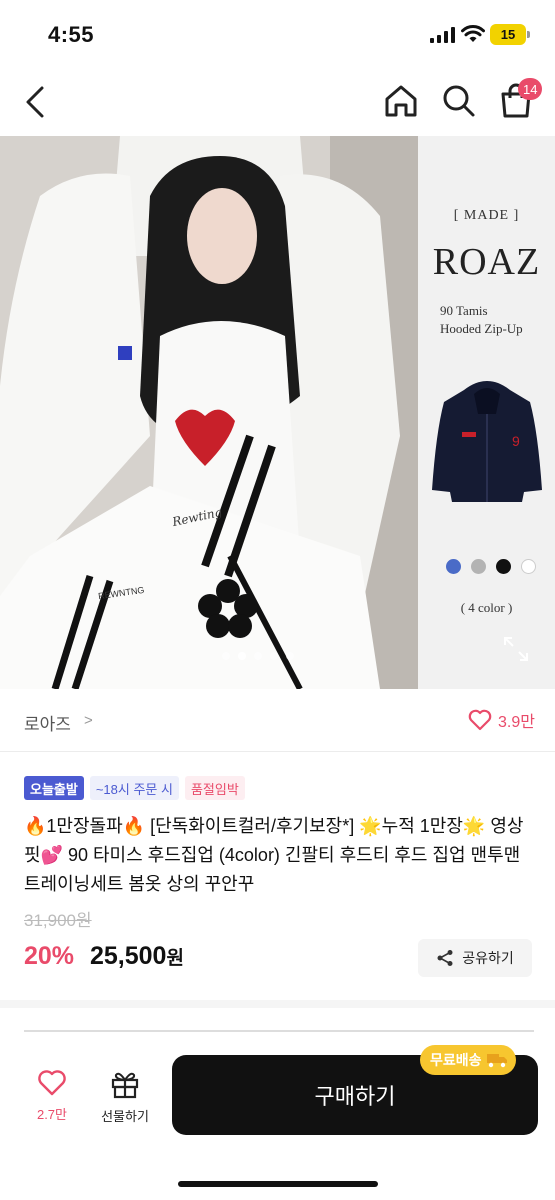 The image size is (555, 1200). What do you see at coordinates (277, 102) in the screenshot?
I see `top-nav: 14` at bounding box center [277, 102].